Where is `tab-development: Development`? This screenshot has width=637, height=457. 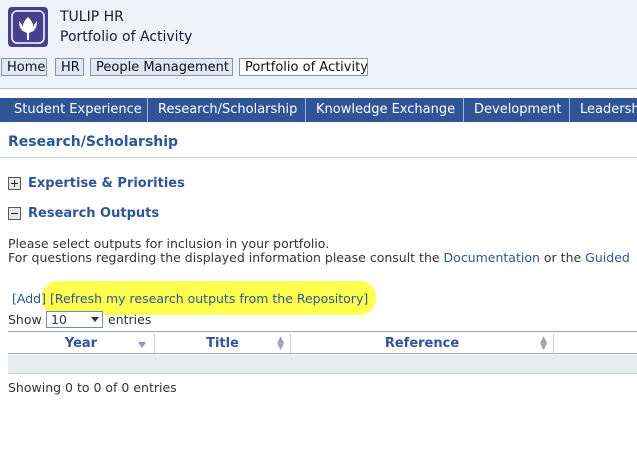 tab-development: Development is located at coordinates (517, 110).